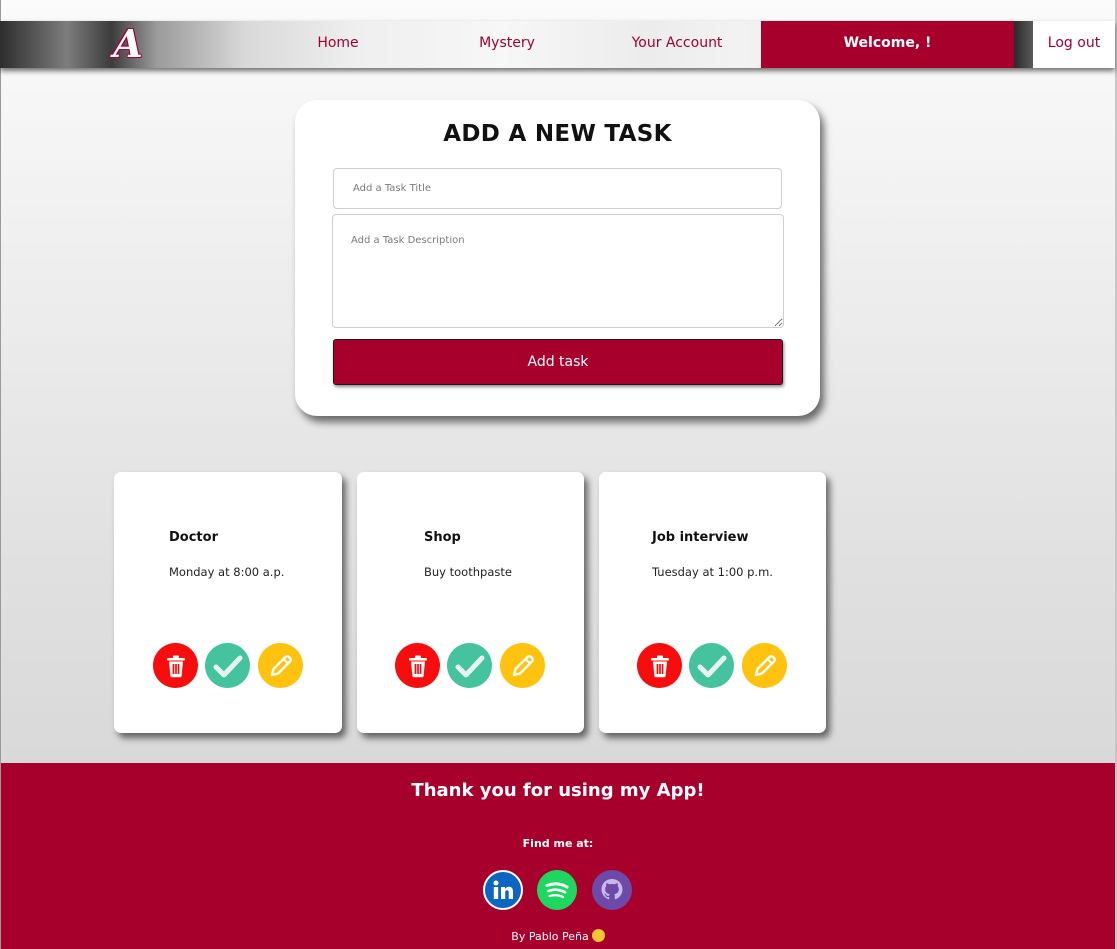  Describe the element at coordinates (507, 44) in the screenshot. I see `nav-link-mystery: Mystery` at that location.